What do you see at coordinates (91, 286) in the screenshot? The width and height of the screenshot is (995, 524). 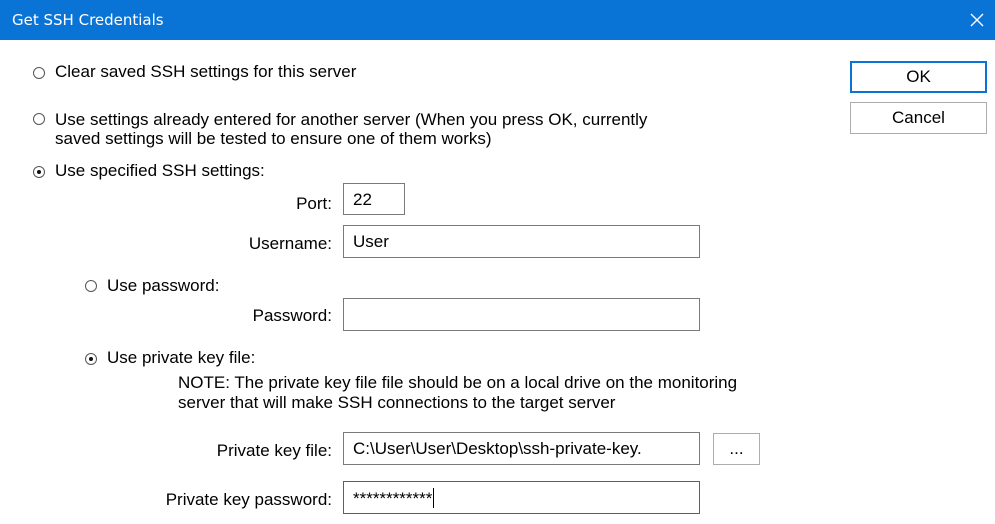 I see `use-password-radio` at bounding box center [91, 286].